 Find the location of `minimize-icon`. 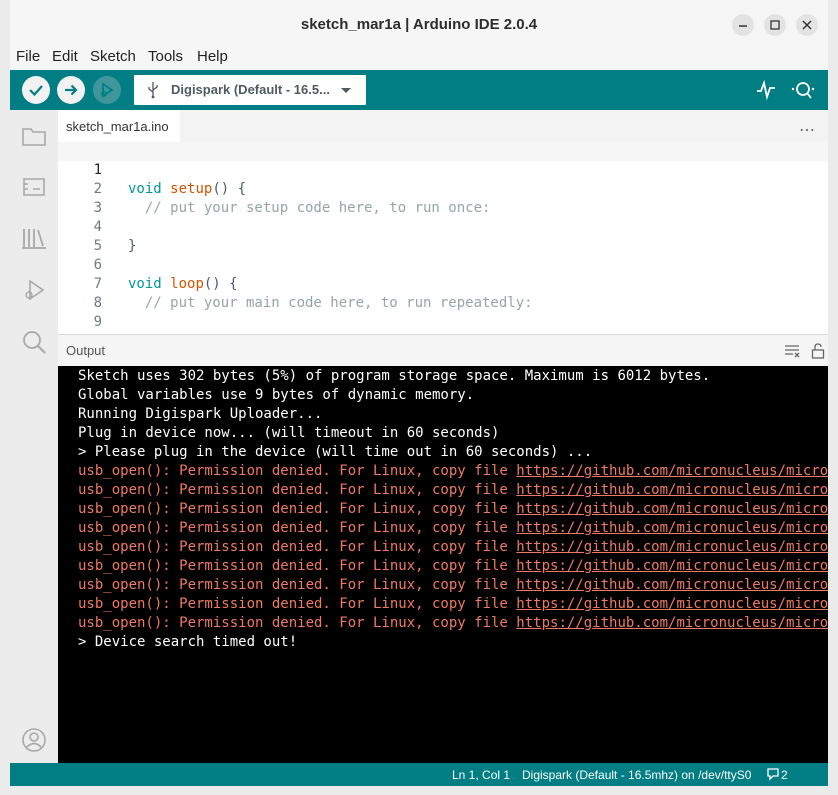

minimize-icon is located at coordinates (743, 26).